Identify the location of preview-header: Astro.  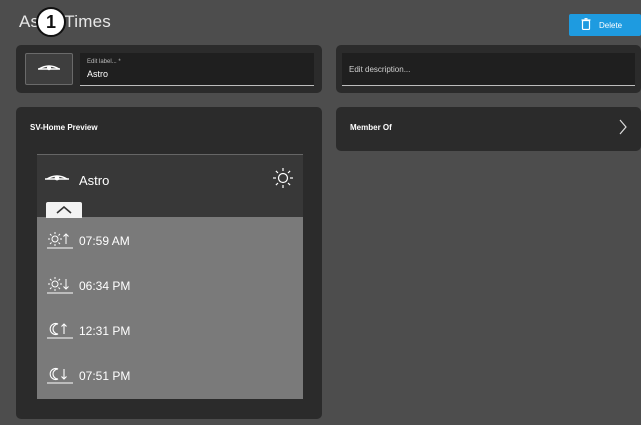
(170, 186).